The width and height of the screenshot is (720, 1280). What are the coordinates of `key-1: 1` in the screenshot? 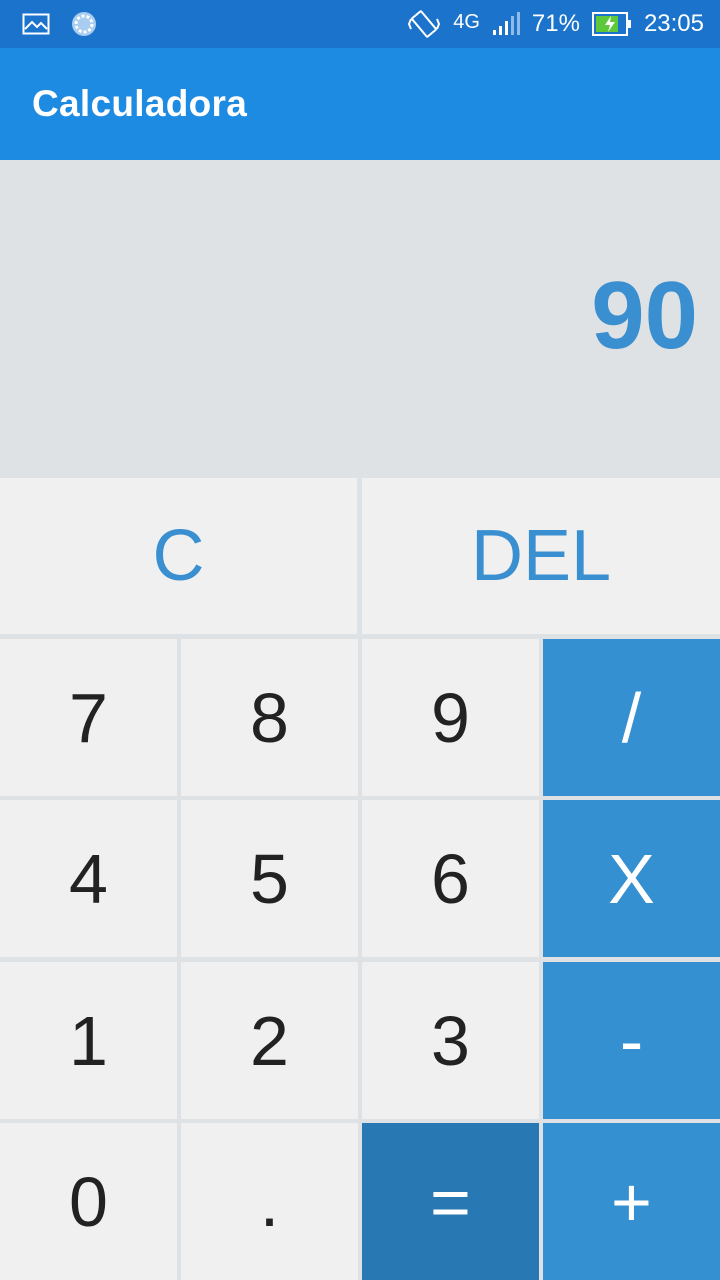 It's located at (88, 1040).